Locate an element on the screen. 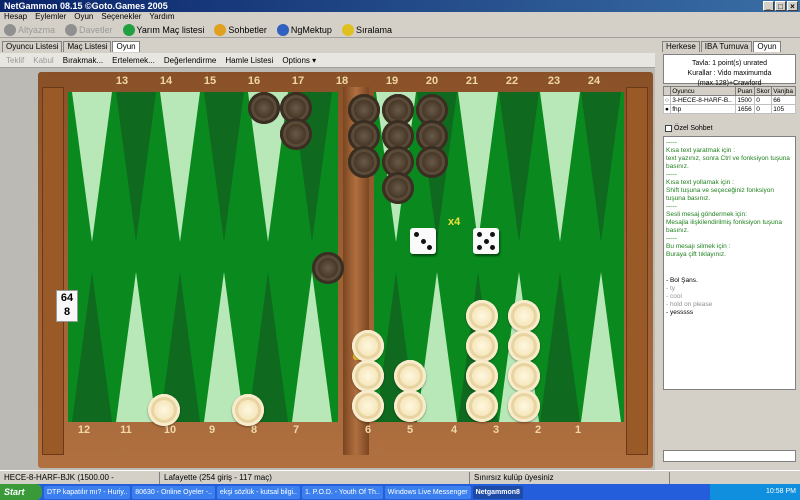 The height and width of the screenshot is (500, 800). tab-game: Oyun is located at coordinates (126, 46).